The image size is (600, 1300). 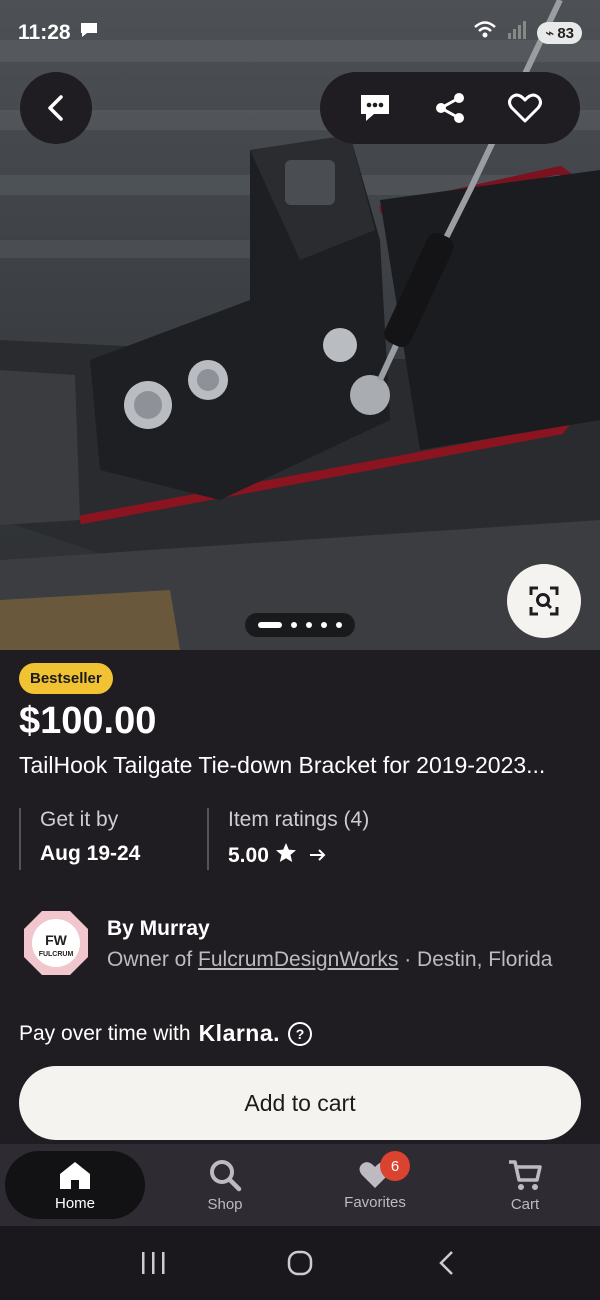 I want to click on back-system-button, so click(x=447, y=1263).